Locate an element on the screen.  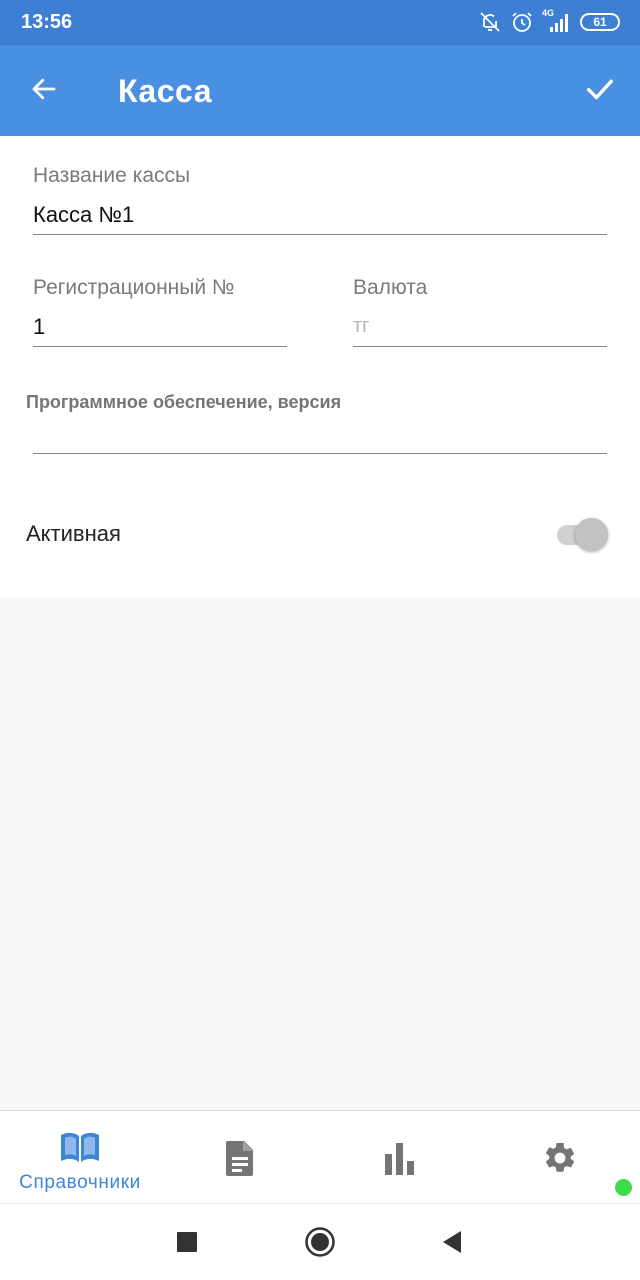
name-input is located at coordinates (320, 215).